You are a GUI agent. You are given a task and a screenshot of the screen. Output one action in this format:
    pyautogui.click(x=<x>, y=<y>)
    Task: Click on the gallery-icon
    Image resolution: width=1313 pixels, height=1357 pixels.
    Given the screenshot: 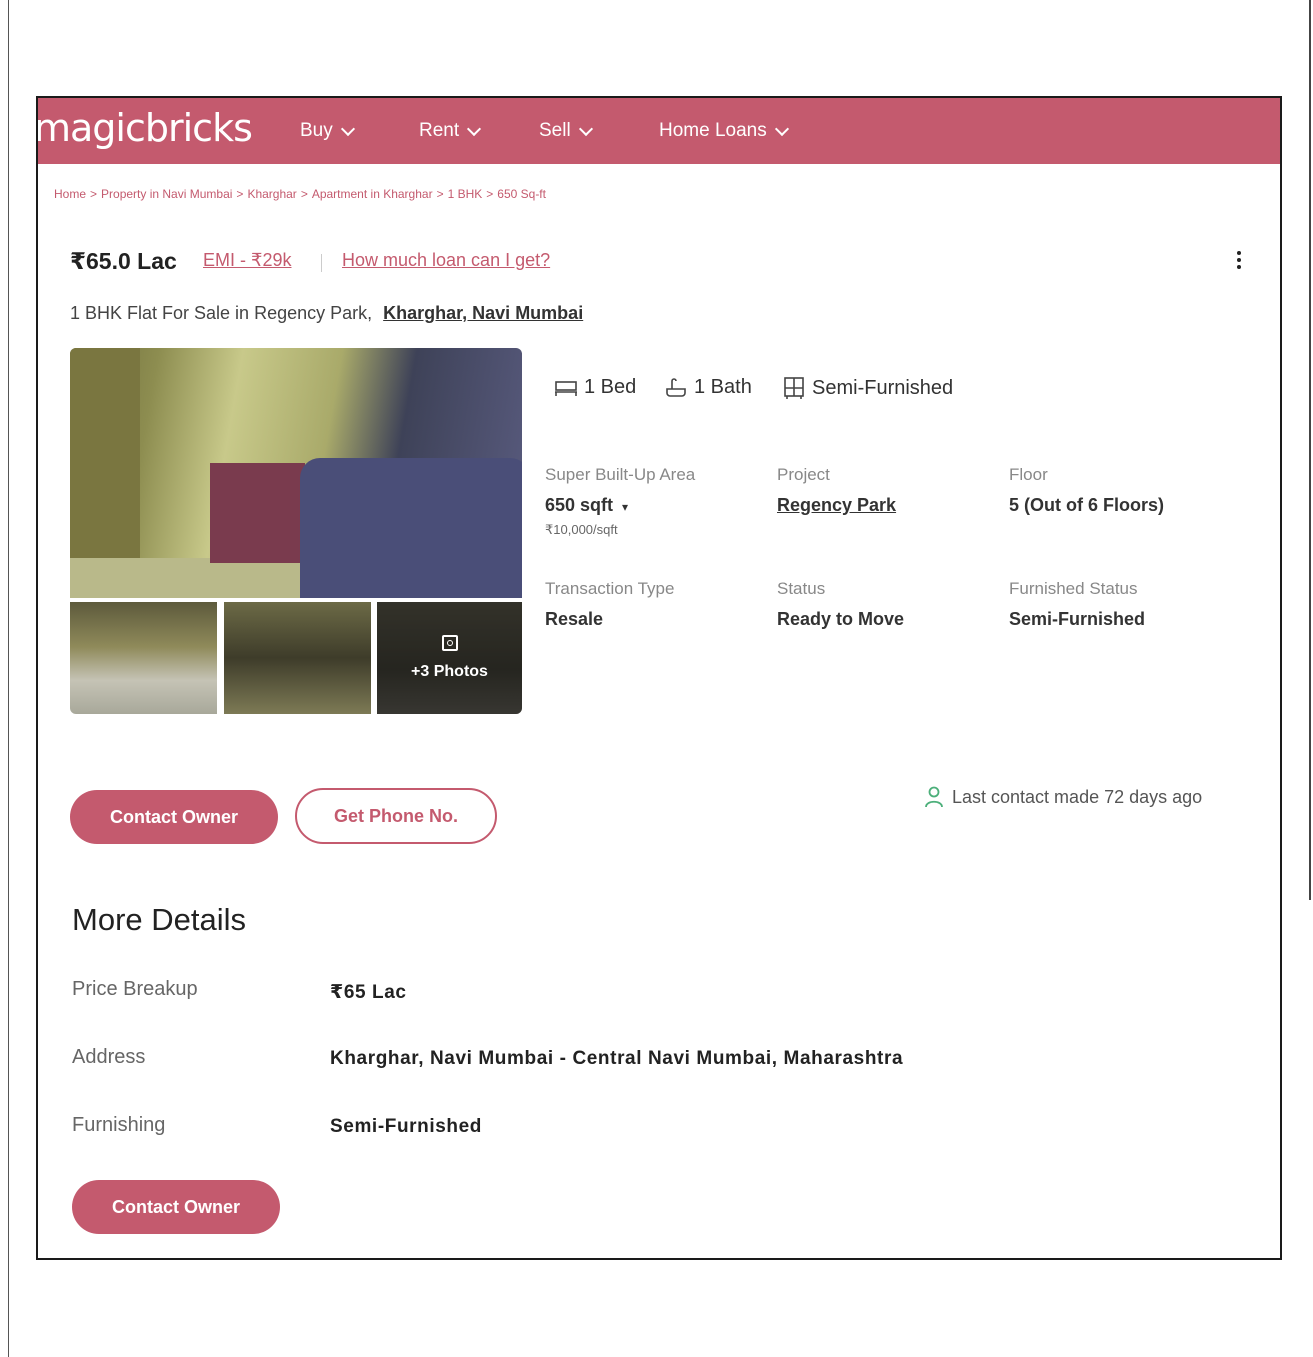 What is the action you would take?
    pyautogui.click(x=449, y=643)
    